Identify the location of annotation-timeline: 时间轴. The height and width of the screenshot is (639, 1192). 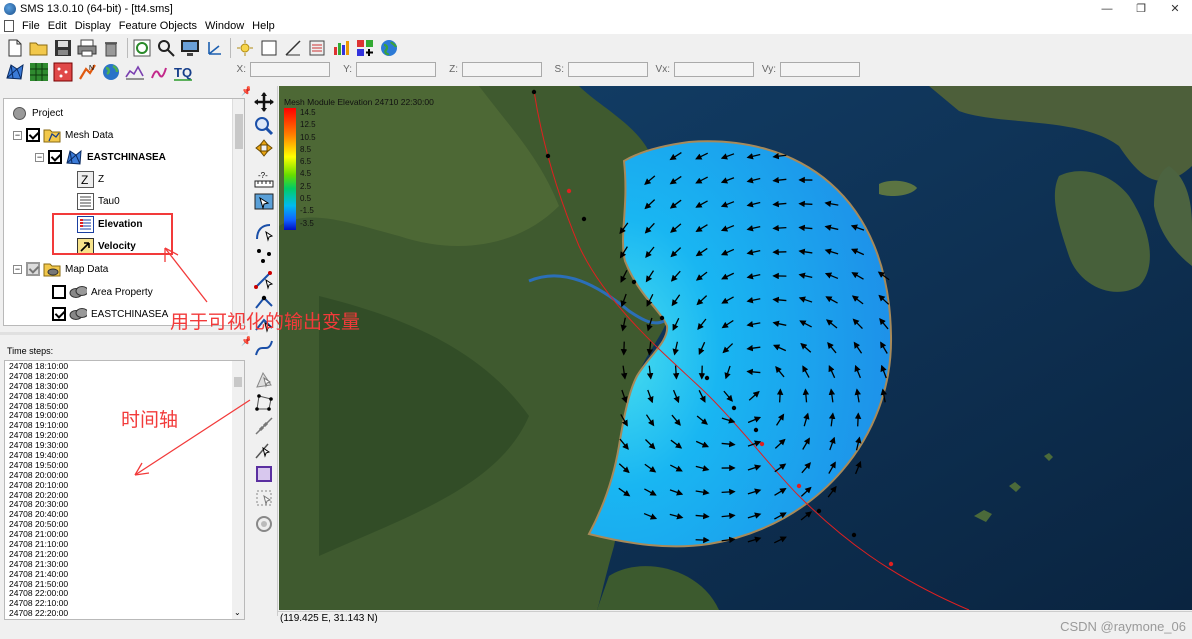
(150, 420).